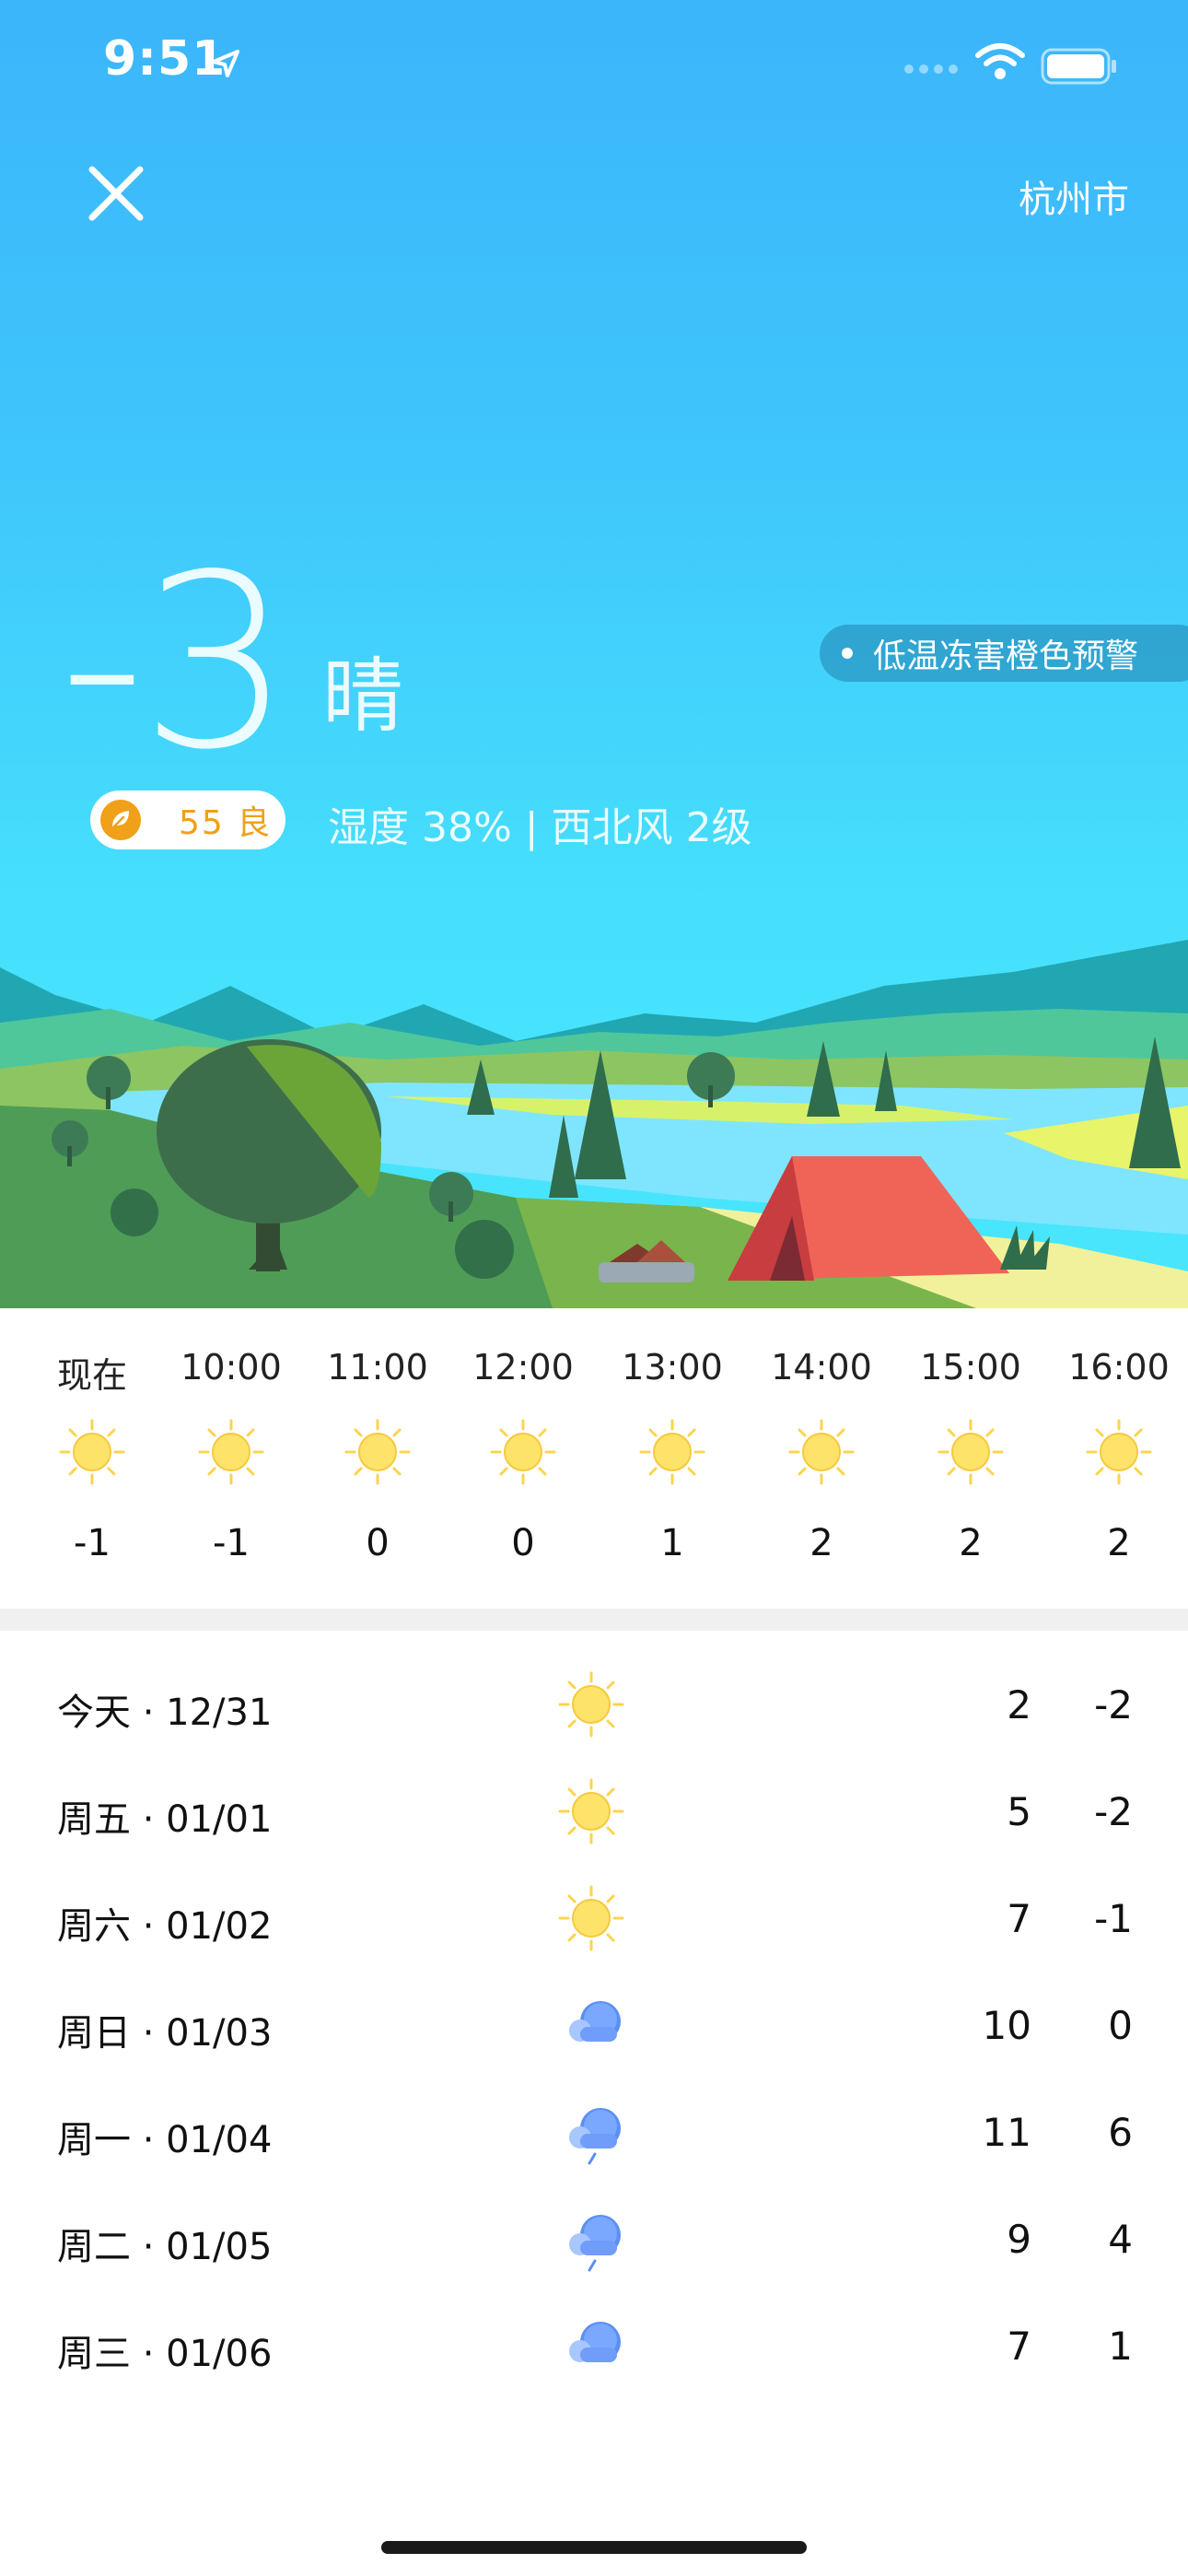 This screenshot has height=2576, width=1188. I want to click on day-low-temp: -1, so click(1113, 1919).